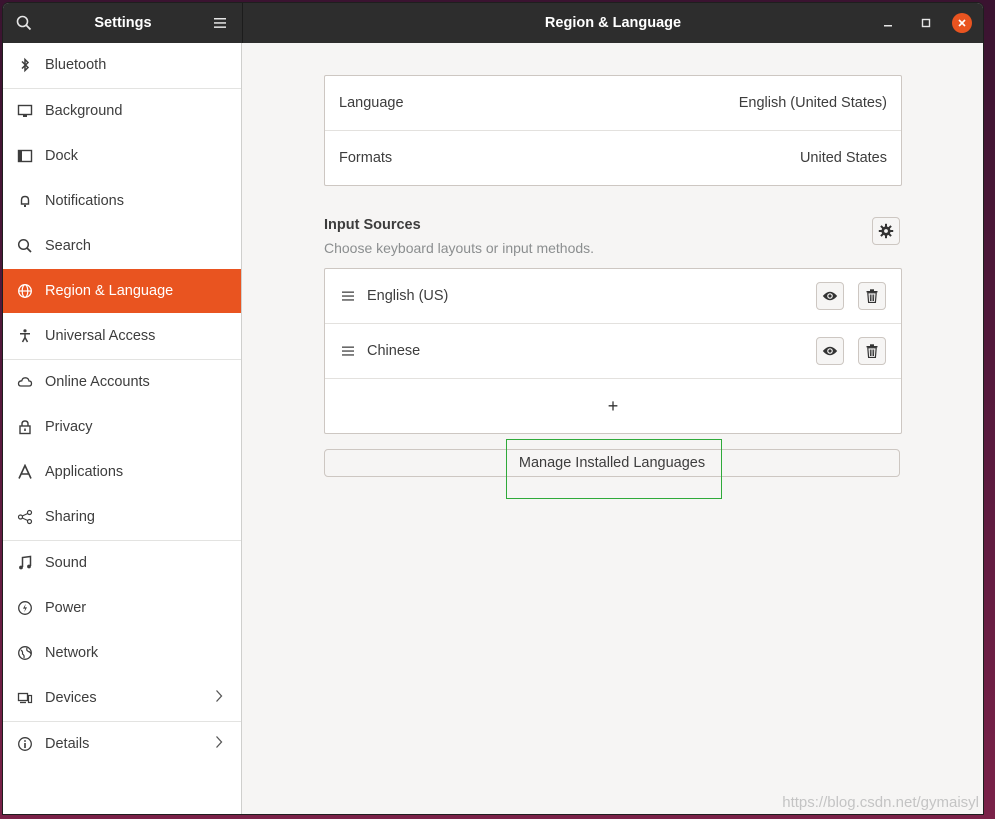 This screenshot has height=819, width=995. What do you see at coordinates (812, 103) in the screenshot?
I see `language-value: English (United States)` at bounding box center [812, 103].